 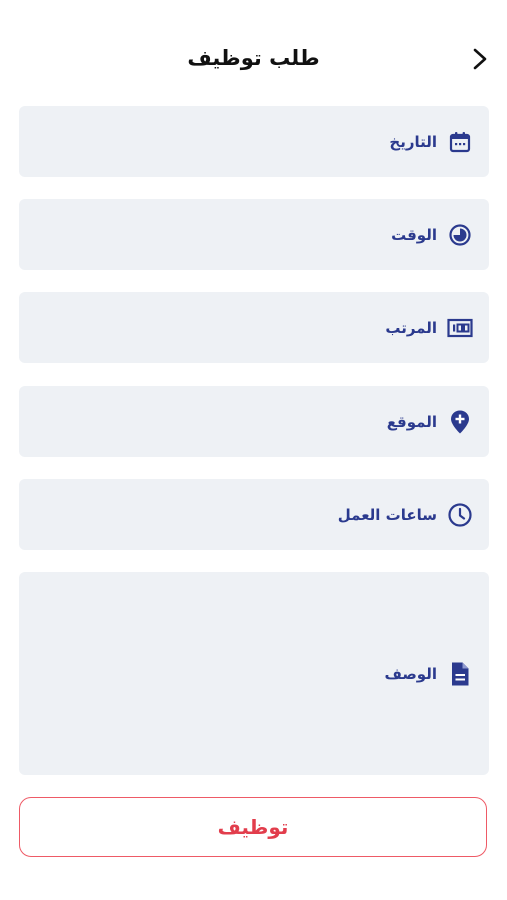 I want to click on salary-field-label: المرتب, so click(x=411, y=327).